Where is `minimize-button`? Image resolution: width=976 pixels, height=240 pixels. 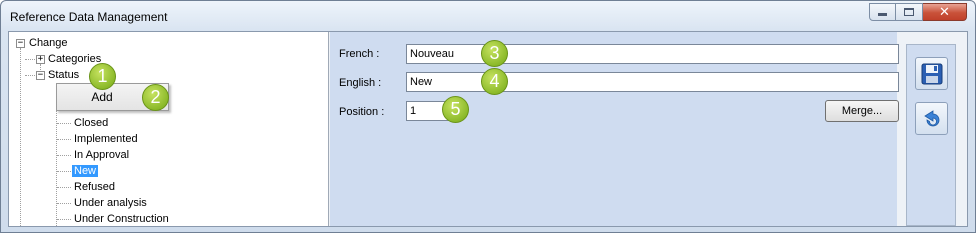 minimize-button is located at coordinates (882, 12).